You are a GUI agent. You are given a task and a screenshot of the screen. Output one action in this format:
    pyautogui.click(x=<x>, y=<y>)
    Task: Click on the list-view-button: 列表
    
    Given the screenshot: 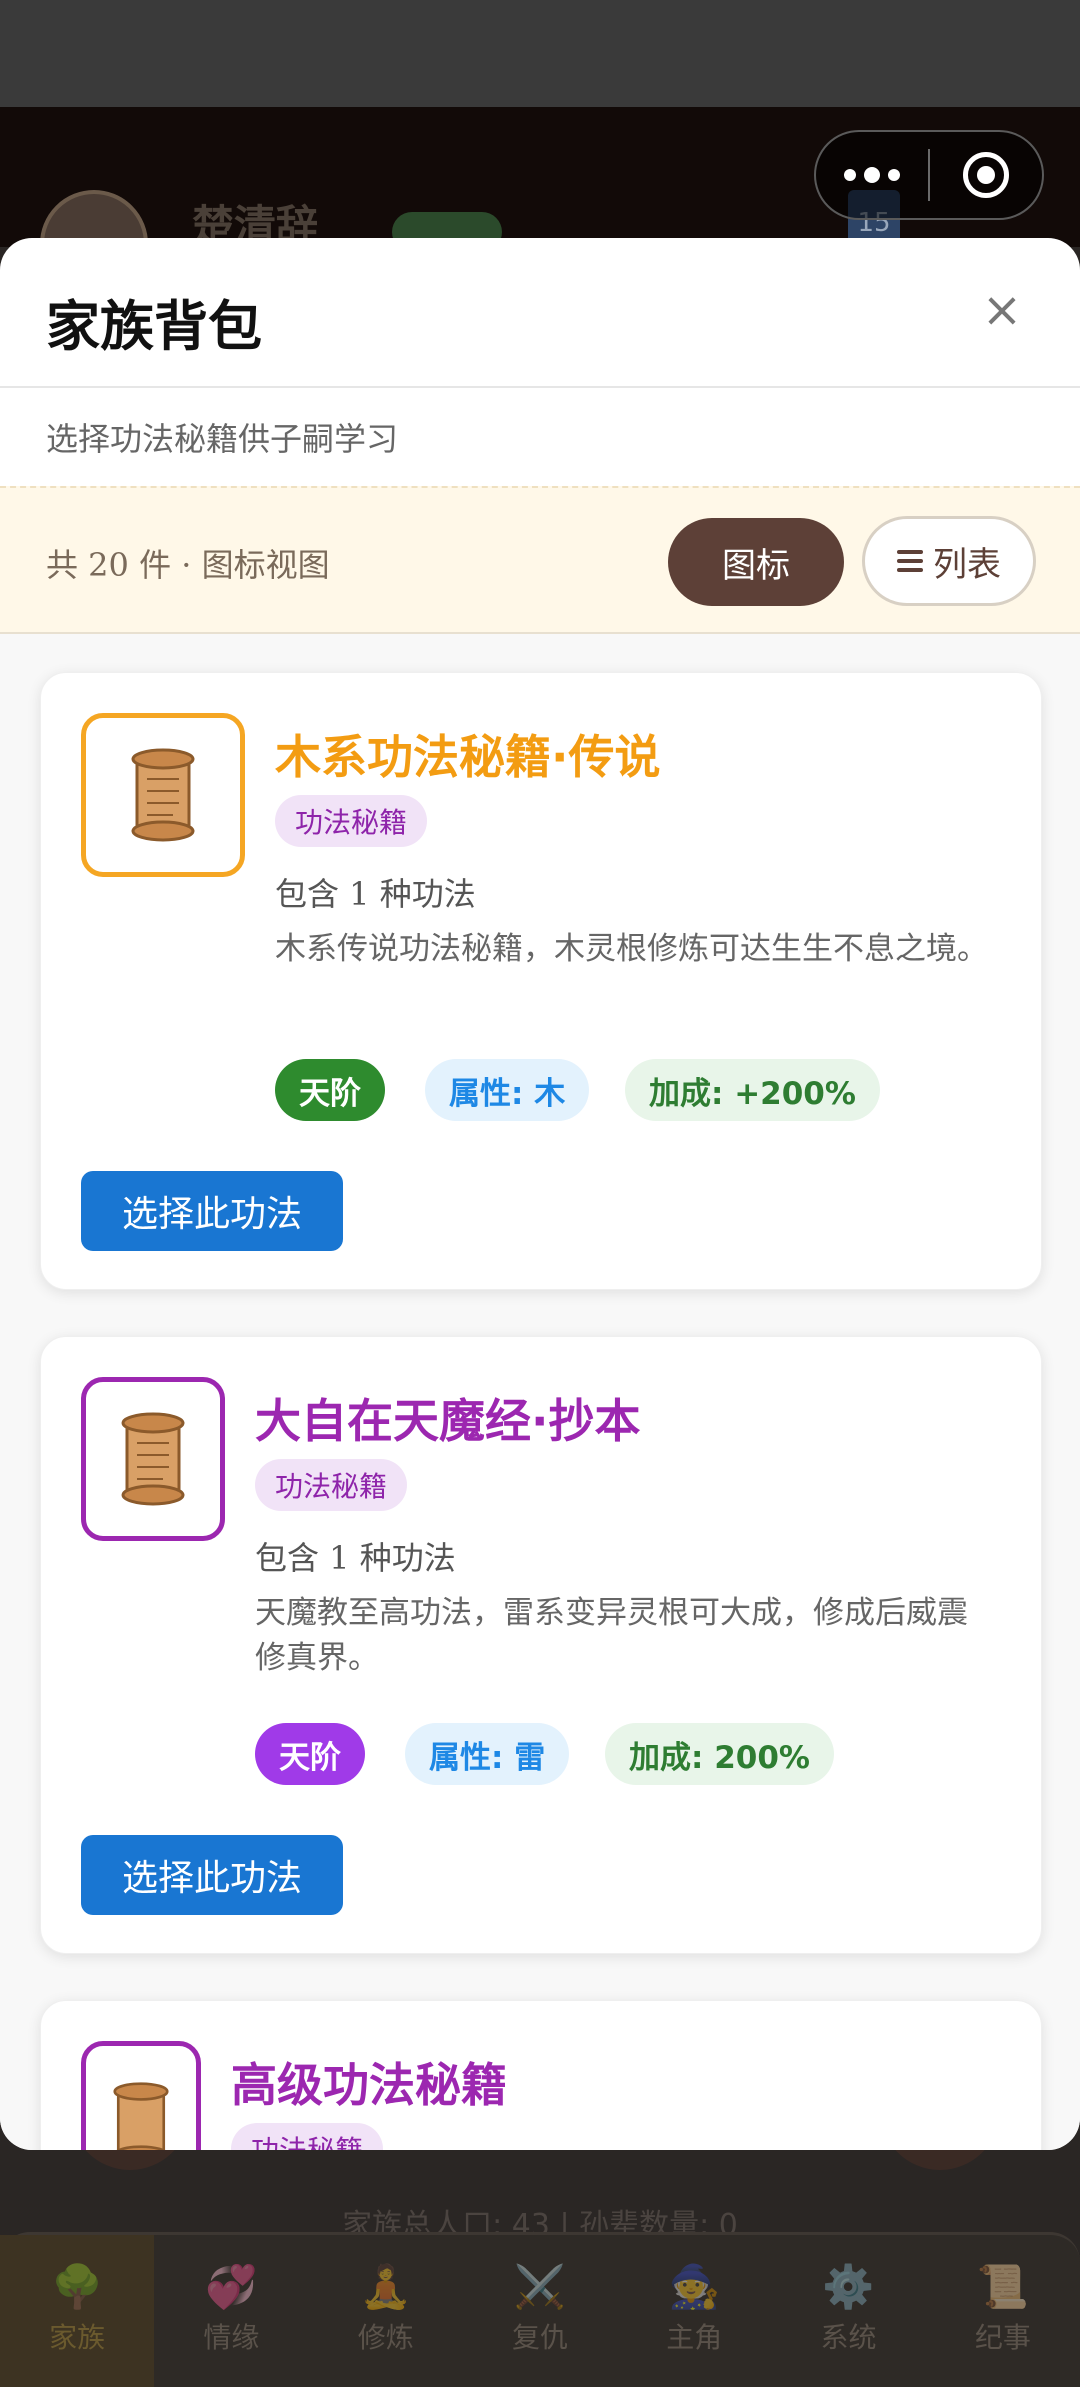 What is the action you would take?
    pyautogui.click(x=949, y=561)
    